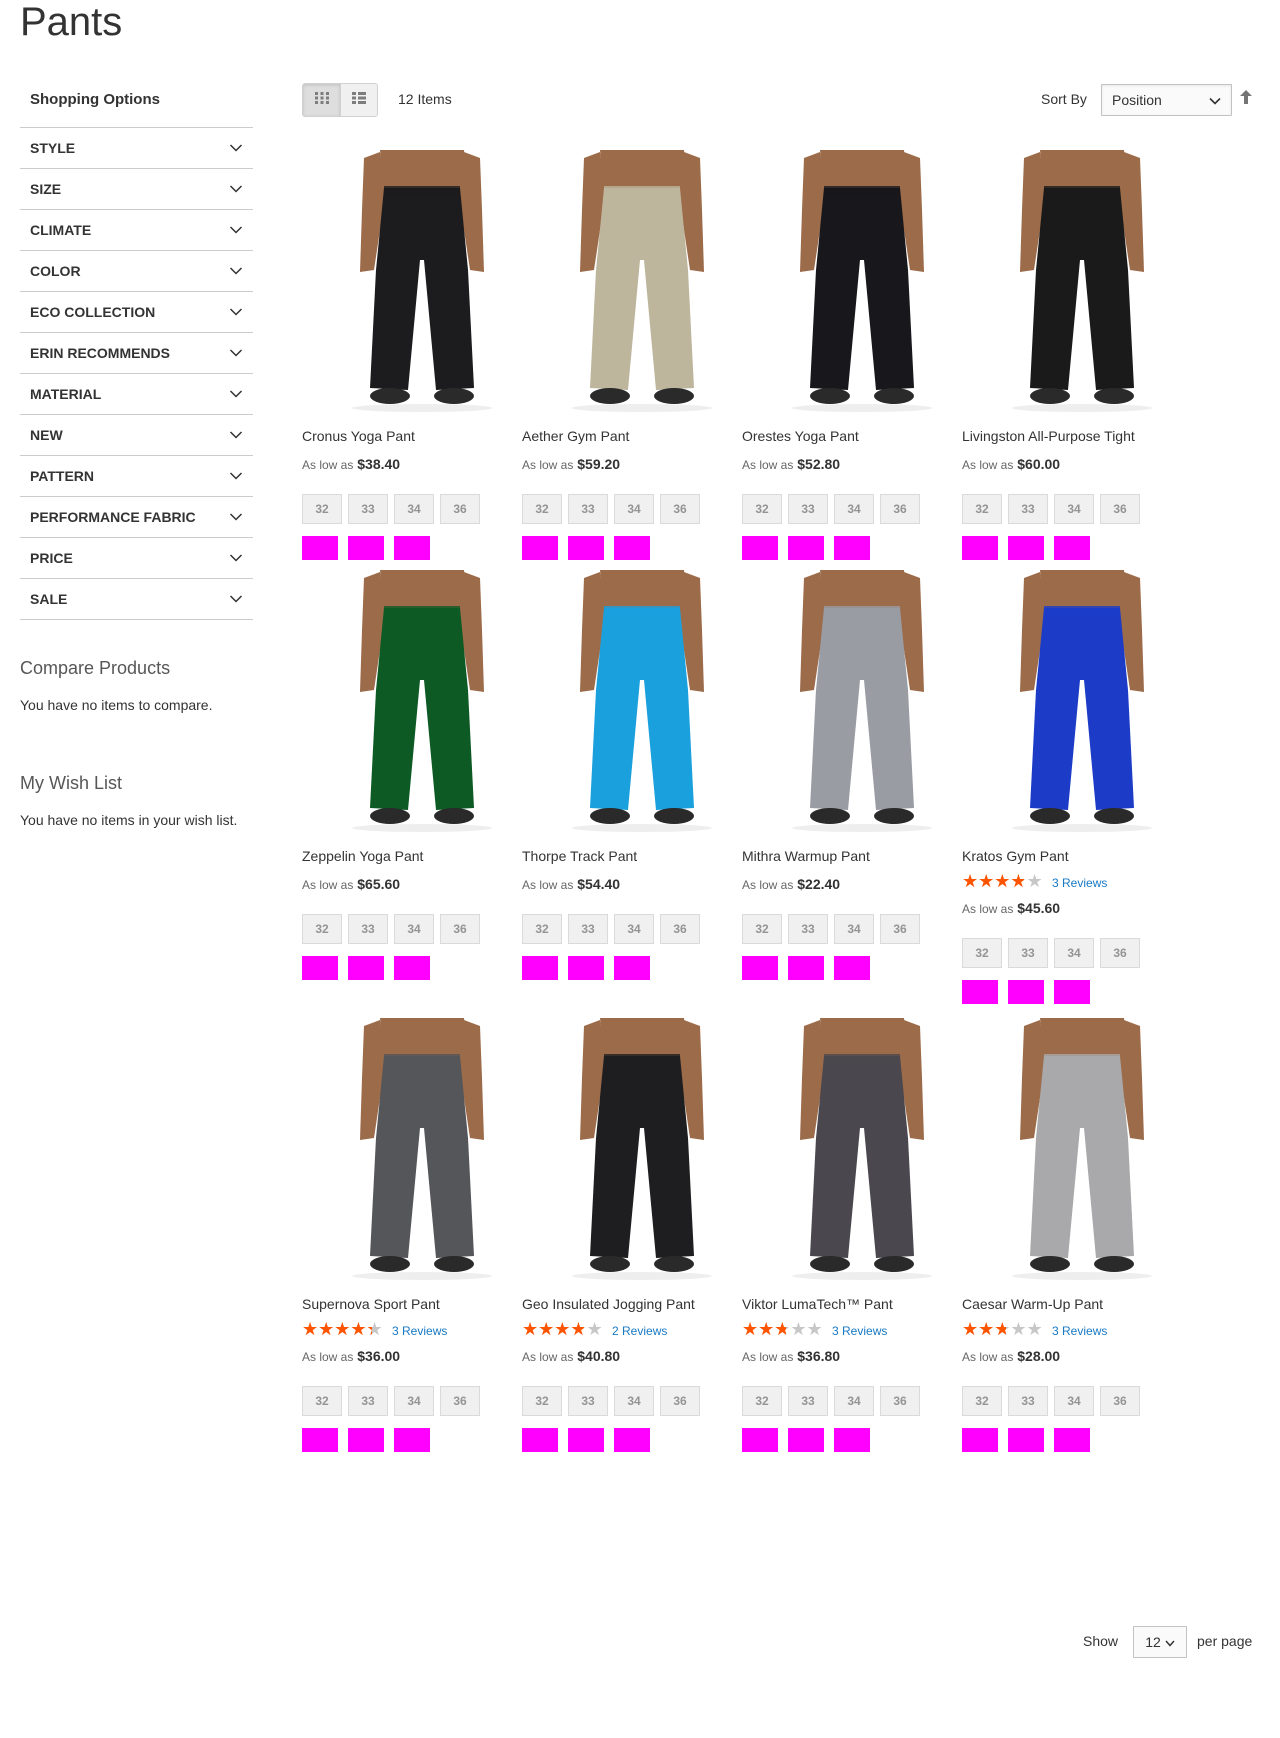  What do you see at coordinates (642, 858) in the screenshot?
I see `product-name-link: Thorpe Track Pant` at bounding box center [642, 858].